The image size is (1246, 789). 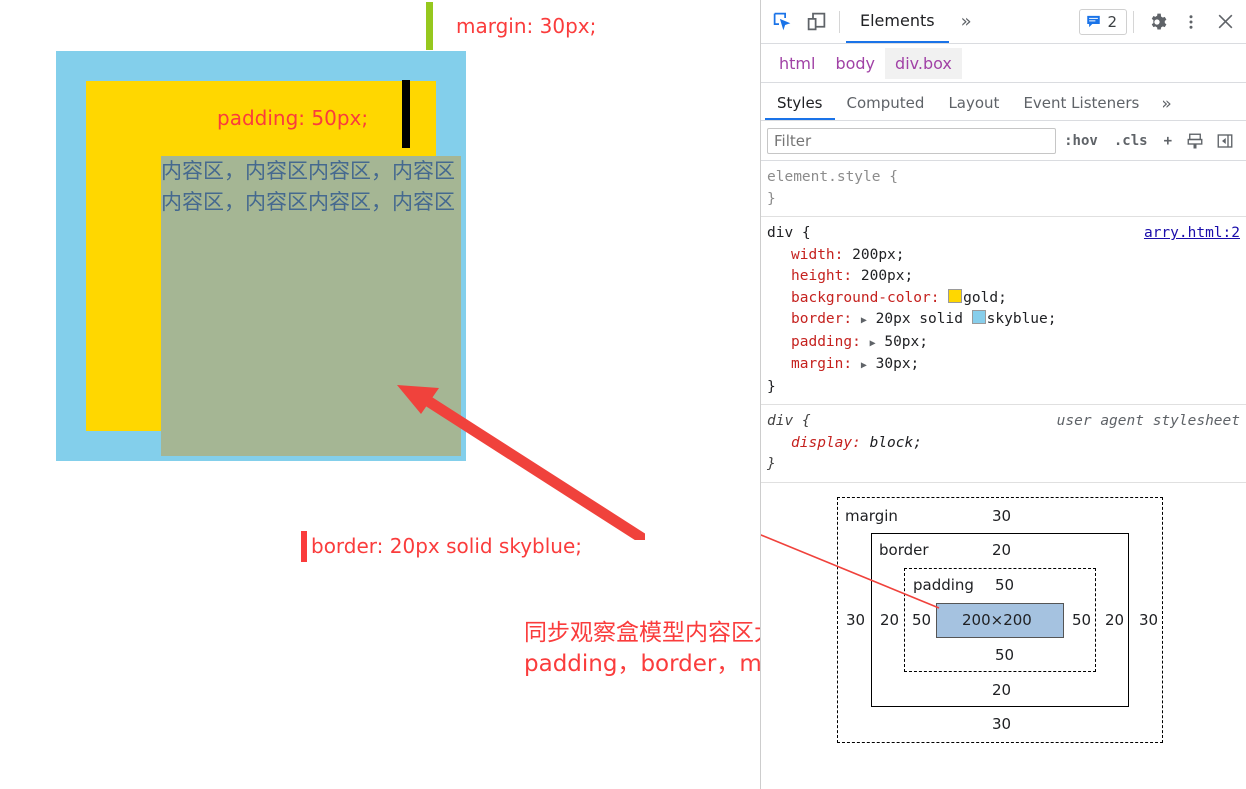 What do you see at coordinates (1004, 655) in the screenshot?
I see `box-model-padding-bottom-value: 50` at bounding box center [1004, 655].